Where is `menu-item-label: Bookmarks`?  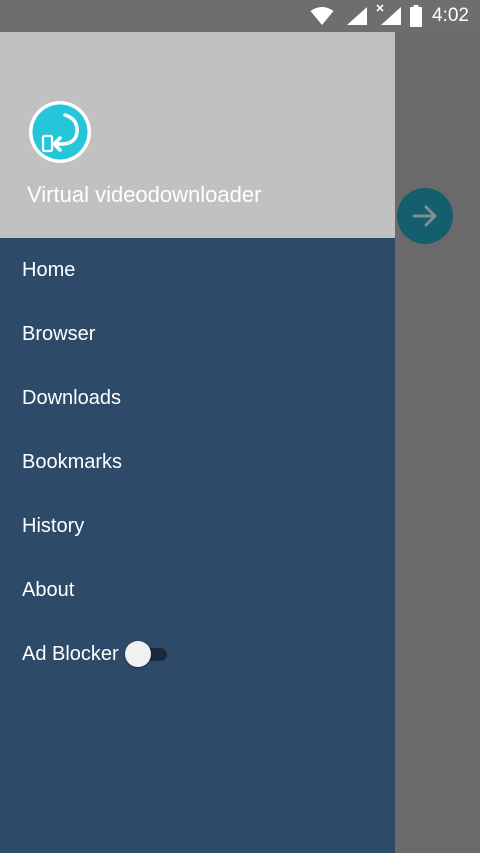 menu-item-label: Bookmarks is located at coordinates (72, 461).